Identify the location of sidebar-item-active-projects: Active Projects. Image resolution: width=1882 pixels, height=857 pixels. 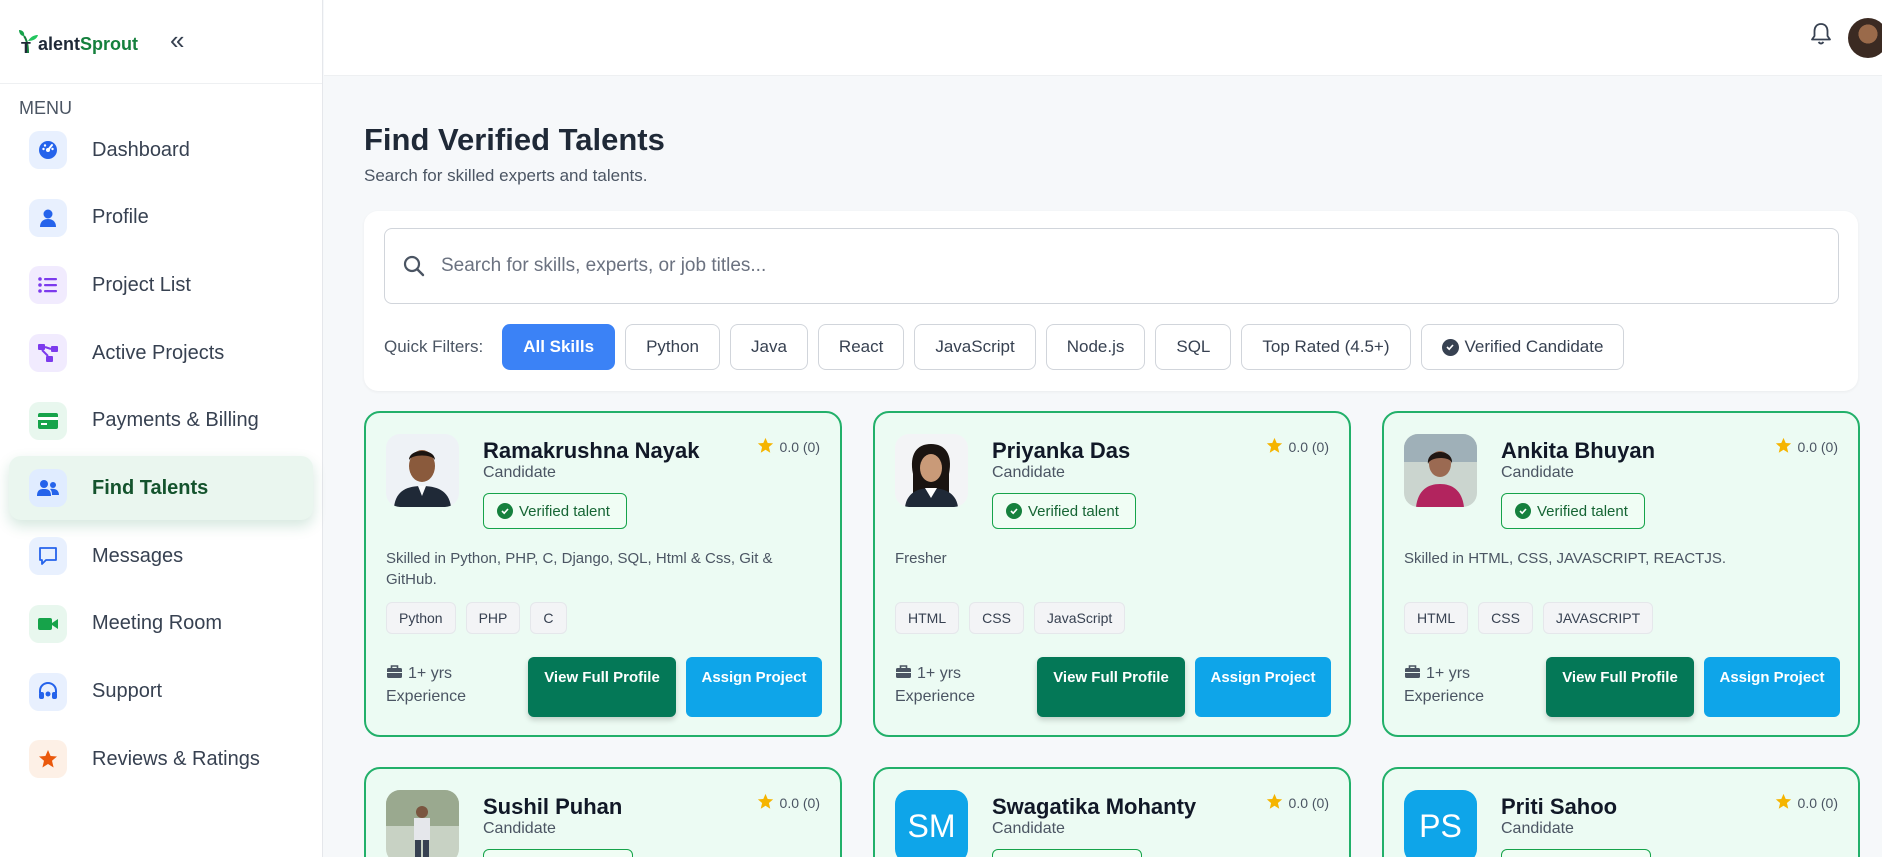
(161, 353).